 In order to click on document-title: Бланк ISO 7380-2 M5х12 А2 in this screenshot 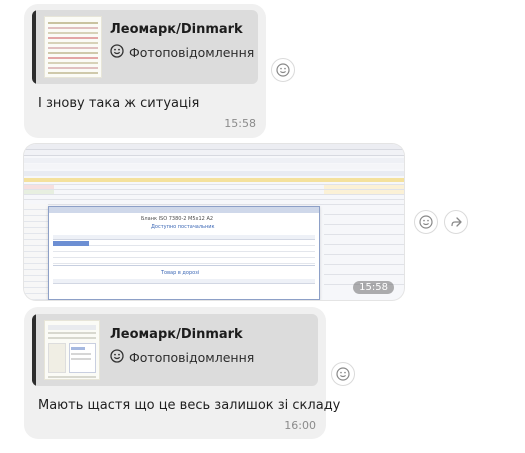, I will do `click(177, 219)`.